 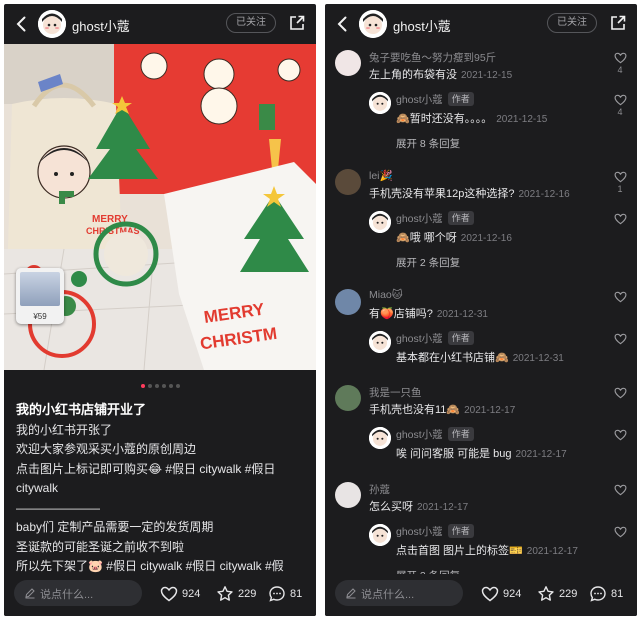 I want to click on reply-body: 🙈哦 哪个呀, so click(x=426, y=238).